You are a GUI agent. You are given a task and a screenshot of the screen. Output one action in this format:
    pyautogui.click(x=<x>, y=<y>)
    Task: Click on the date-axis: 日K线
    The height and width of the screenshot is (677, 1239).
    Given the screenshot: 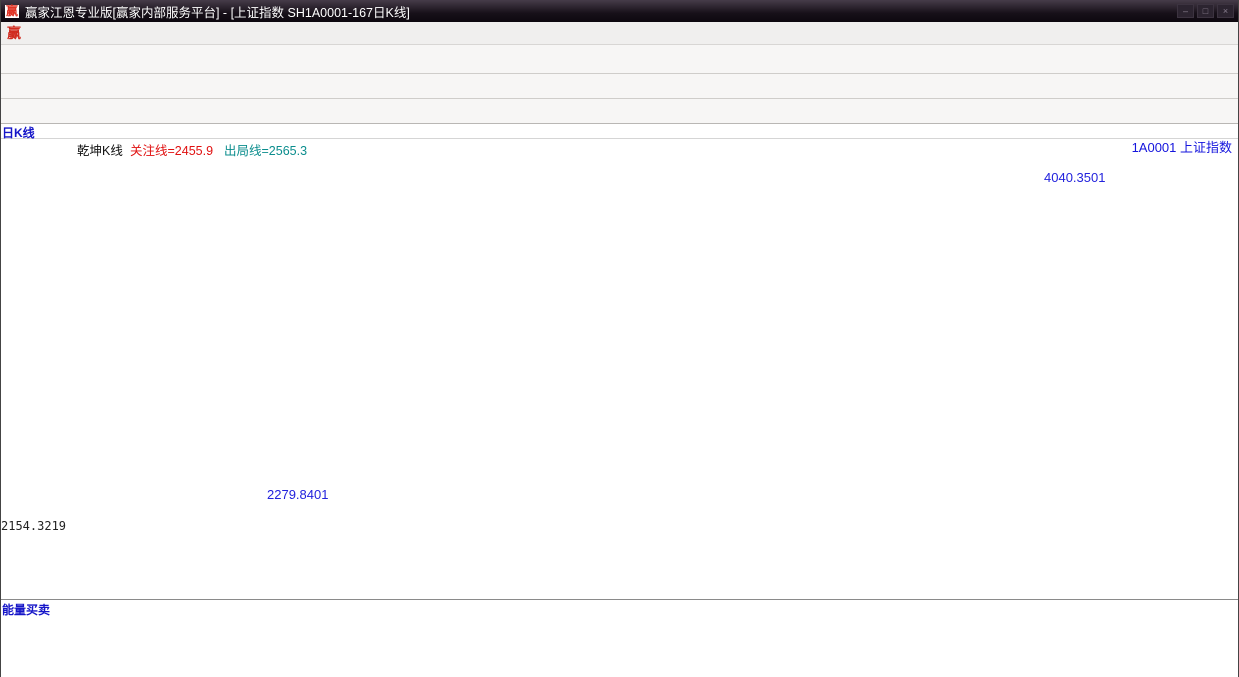 What is the action you would take?
    pyautogui.click(x=619, y=132)
    